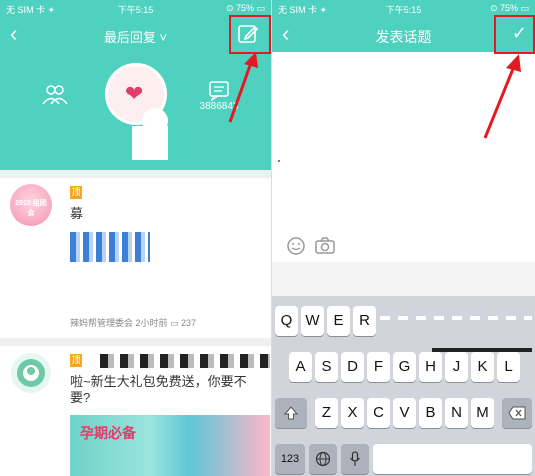 The image size is (535, 476). What do you see at coordinates (482, 413) in the screenshot?
I see `key-m: M` at bounding box center [482, 413].